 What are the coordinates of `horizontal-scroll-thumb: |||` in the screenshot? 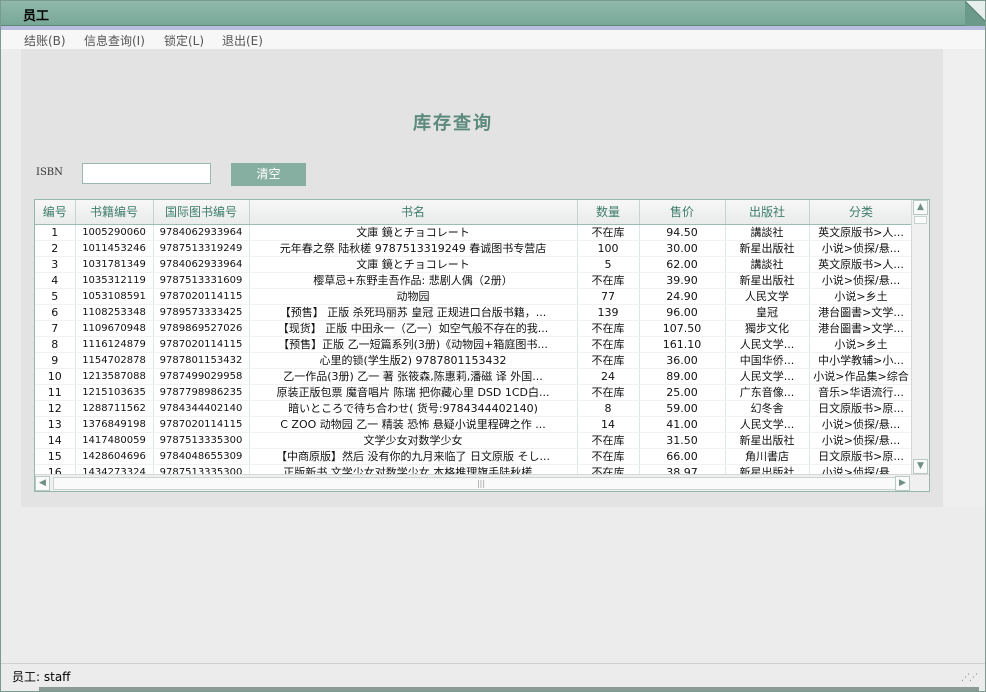 It's located at (481, 483).